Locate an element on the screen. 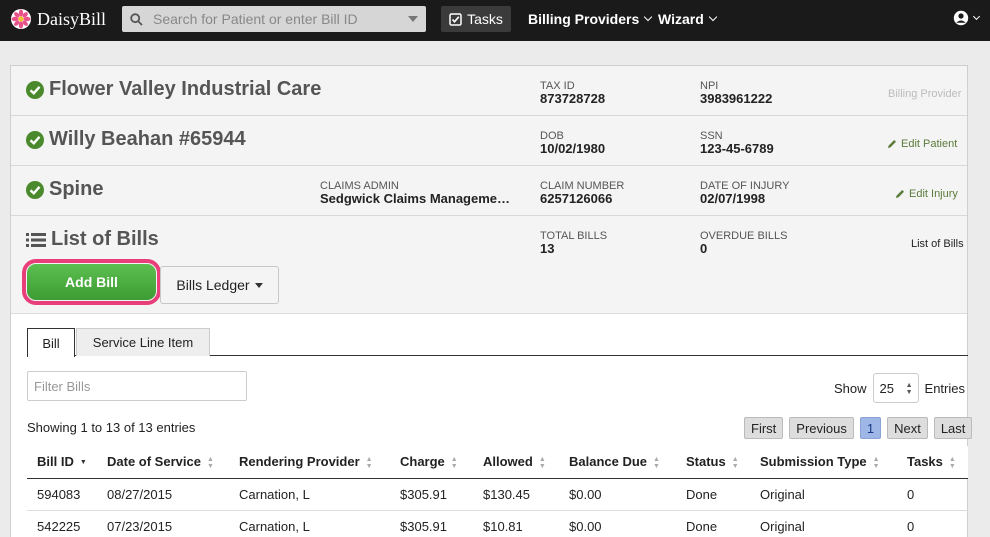 The width and height of the screenshot is (990, 537). npi-value: 3983961222 is located at coordinates (736, 98).